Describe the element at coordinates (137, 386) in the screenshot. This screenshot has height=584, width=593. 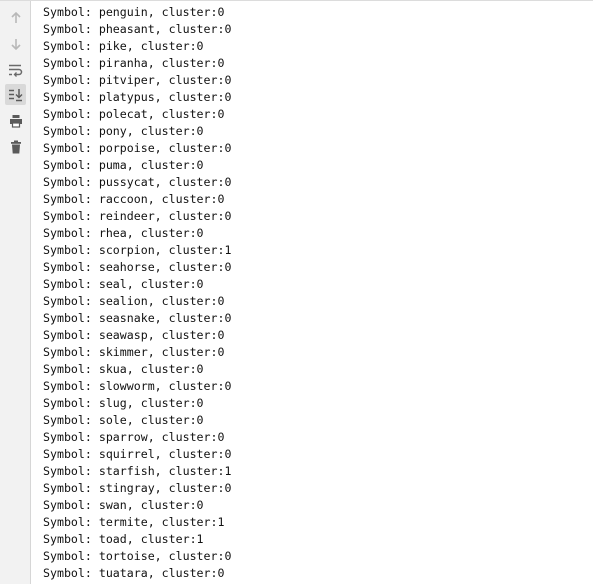
I see `console-line: Symbol: slowworm, cluster:0` at that location.